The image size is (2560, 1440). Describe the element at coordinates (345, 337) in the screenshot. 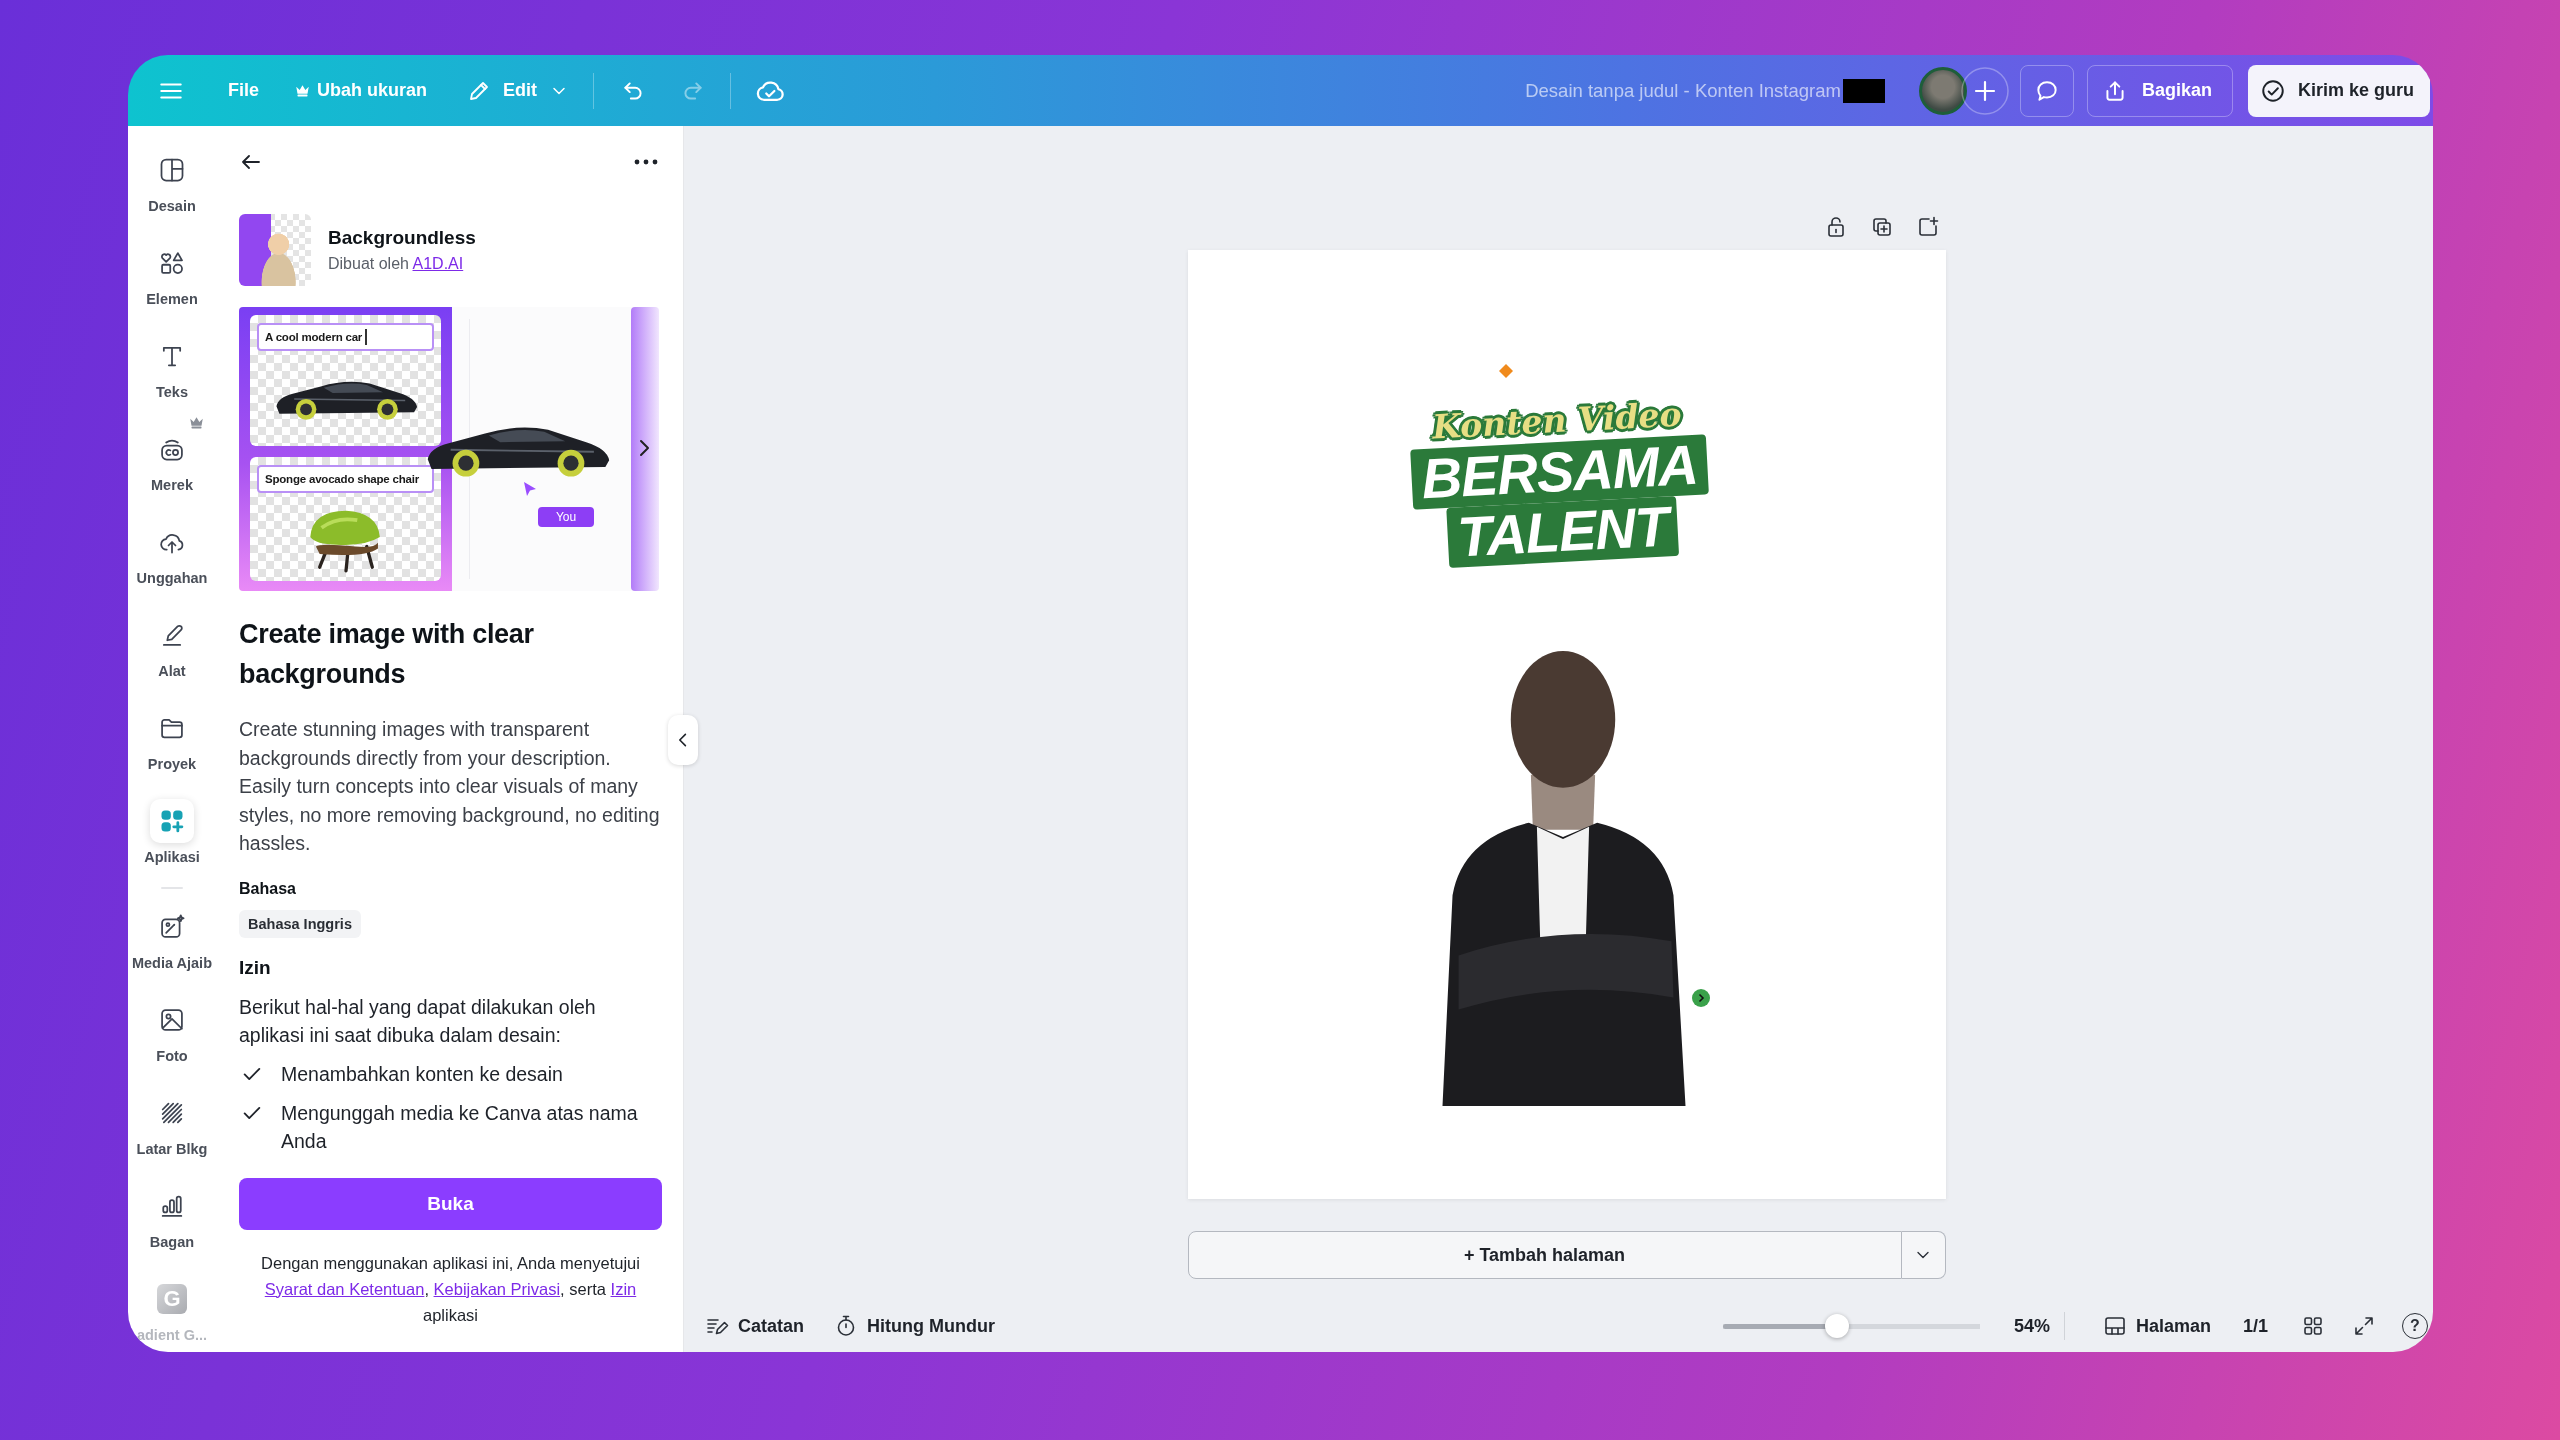

I see `prompt-field: A cool modern car` at that location.